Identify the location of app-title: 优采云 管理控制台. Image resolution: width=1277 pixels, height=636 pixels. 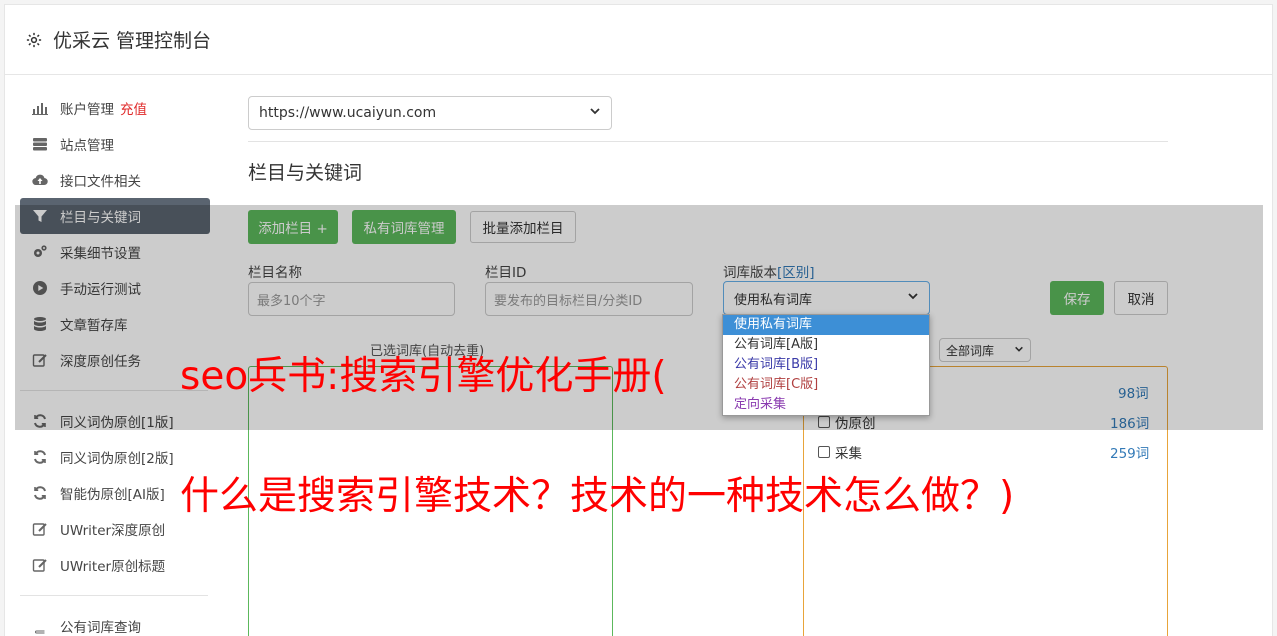
(132, 41).